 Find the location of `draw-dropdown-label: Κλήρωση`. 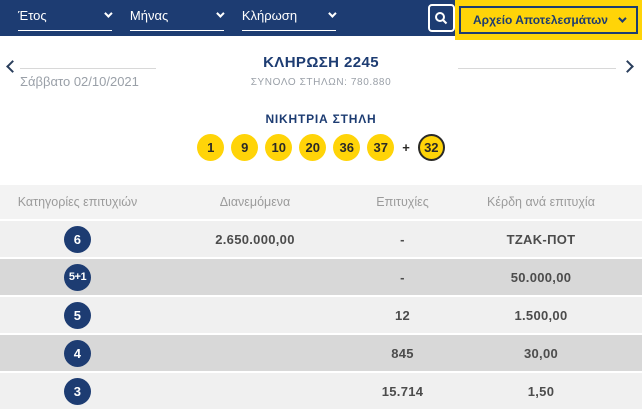

draw-dropdown-label: Κλήρωση is located at coordinates (269, 15).